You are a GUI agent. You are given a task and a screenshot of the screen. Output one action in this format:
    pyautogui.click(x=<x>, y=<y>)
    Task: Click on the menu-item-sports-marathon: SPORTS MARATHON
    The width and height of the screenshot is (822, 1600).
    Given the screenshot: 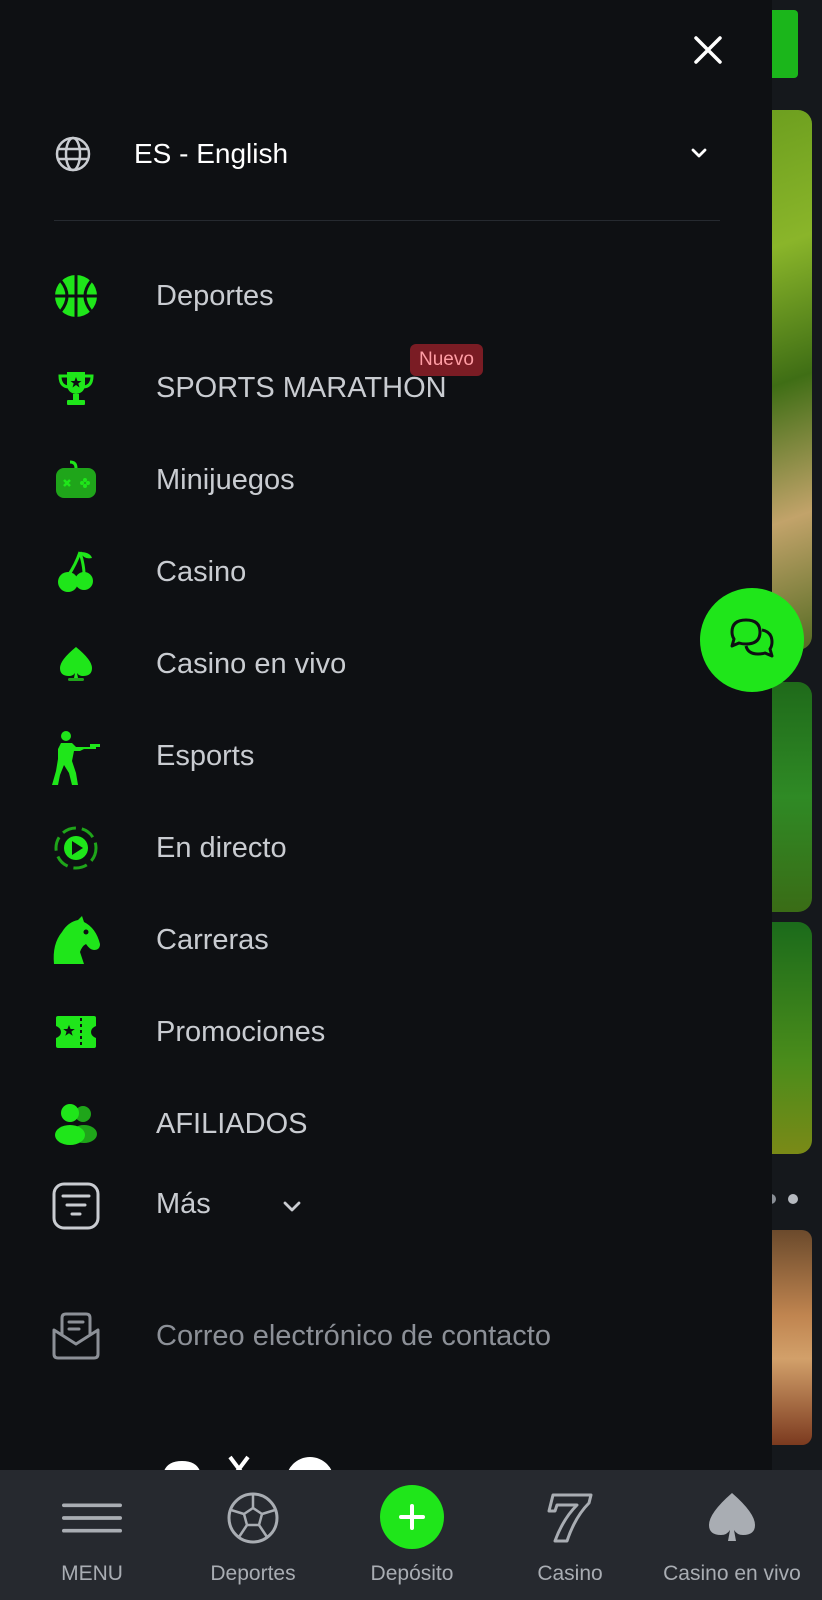 What is the action you would take?
    pyautogui.click(x=380, y=387)
    